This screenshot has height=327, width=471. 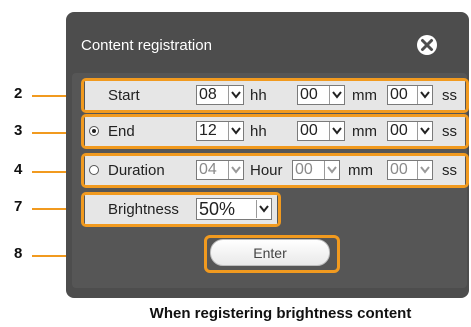 What do you see at coordinates (258, 95) in the screenshot?
I see `start-hour-unit: hh` at bounding box center [258, 95].